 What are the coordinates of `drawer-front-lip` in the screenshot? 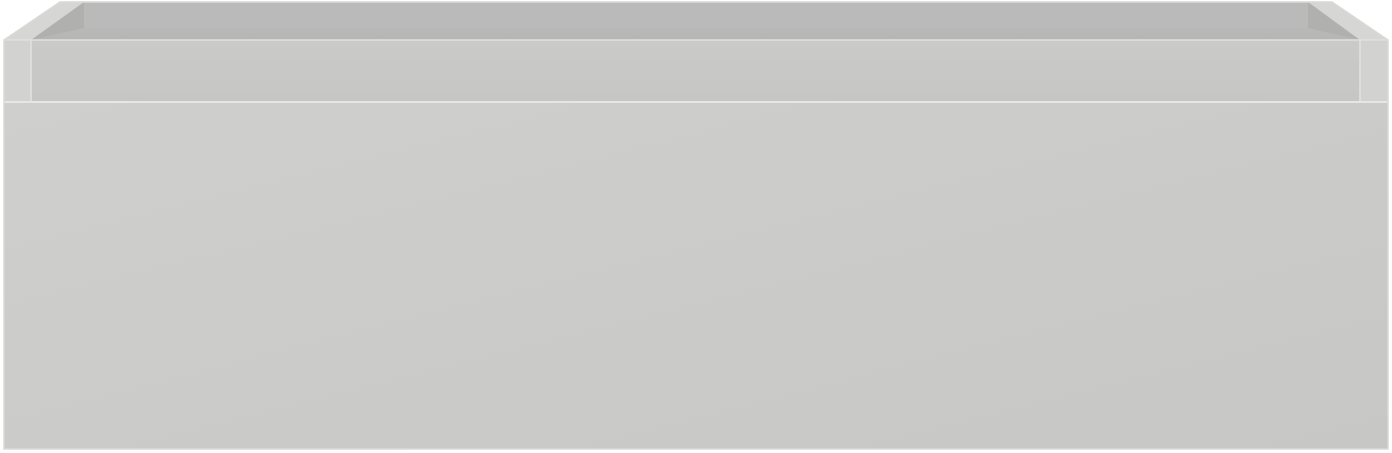 It's located at (695, 70).